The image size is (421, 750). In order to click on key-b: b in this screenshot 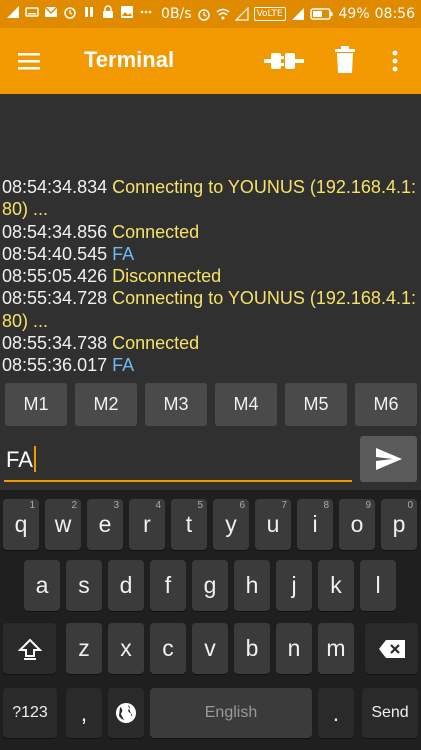, I will do `click(252, 648)`.